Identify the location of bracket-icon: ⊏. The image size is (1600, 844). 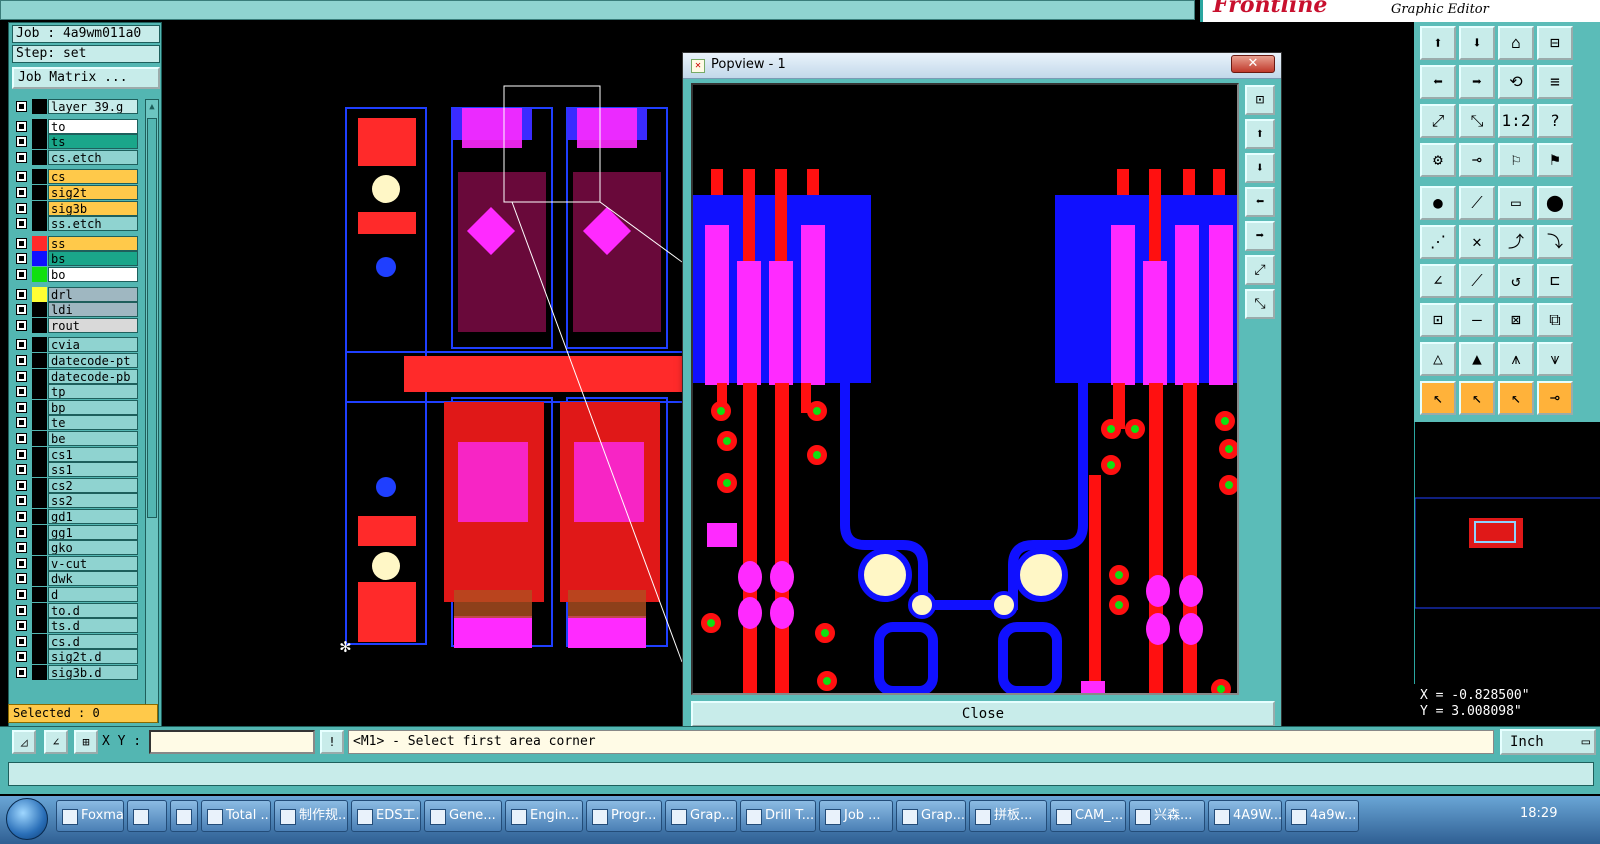
(1555, 281).